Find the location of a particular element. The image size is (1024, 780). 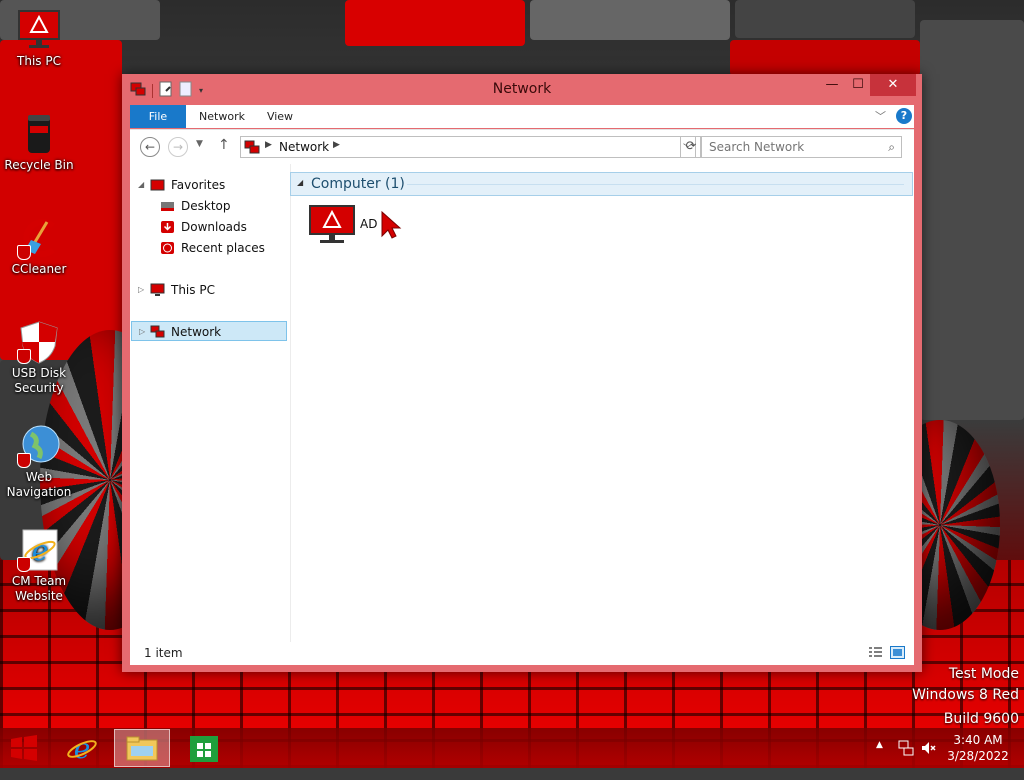

group-header: ◢ Computer (1) is located at coordinates (601, 184).